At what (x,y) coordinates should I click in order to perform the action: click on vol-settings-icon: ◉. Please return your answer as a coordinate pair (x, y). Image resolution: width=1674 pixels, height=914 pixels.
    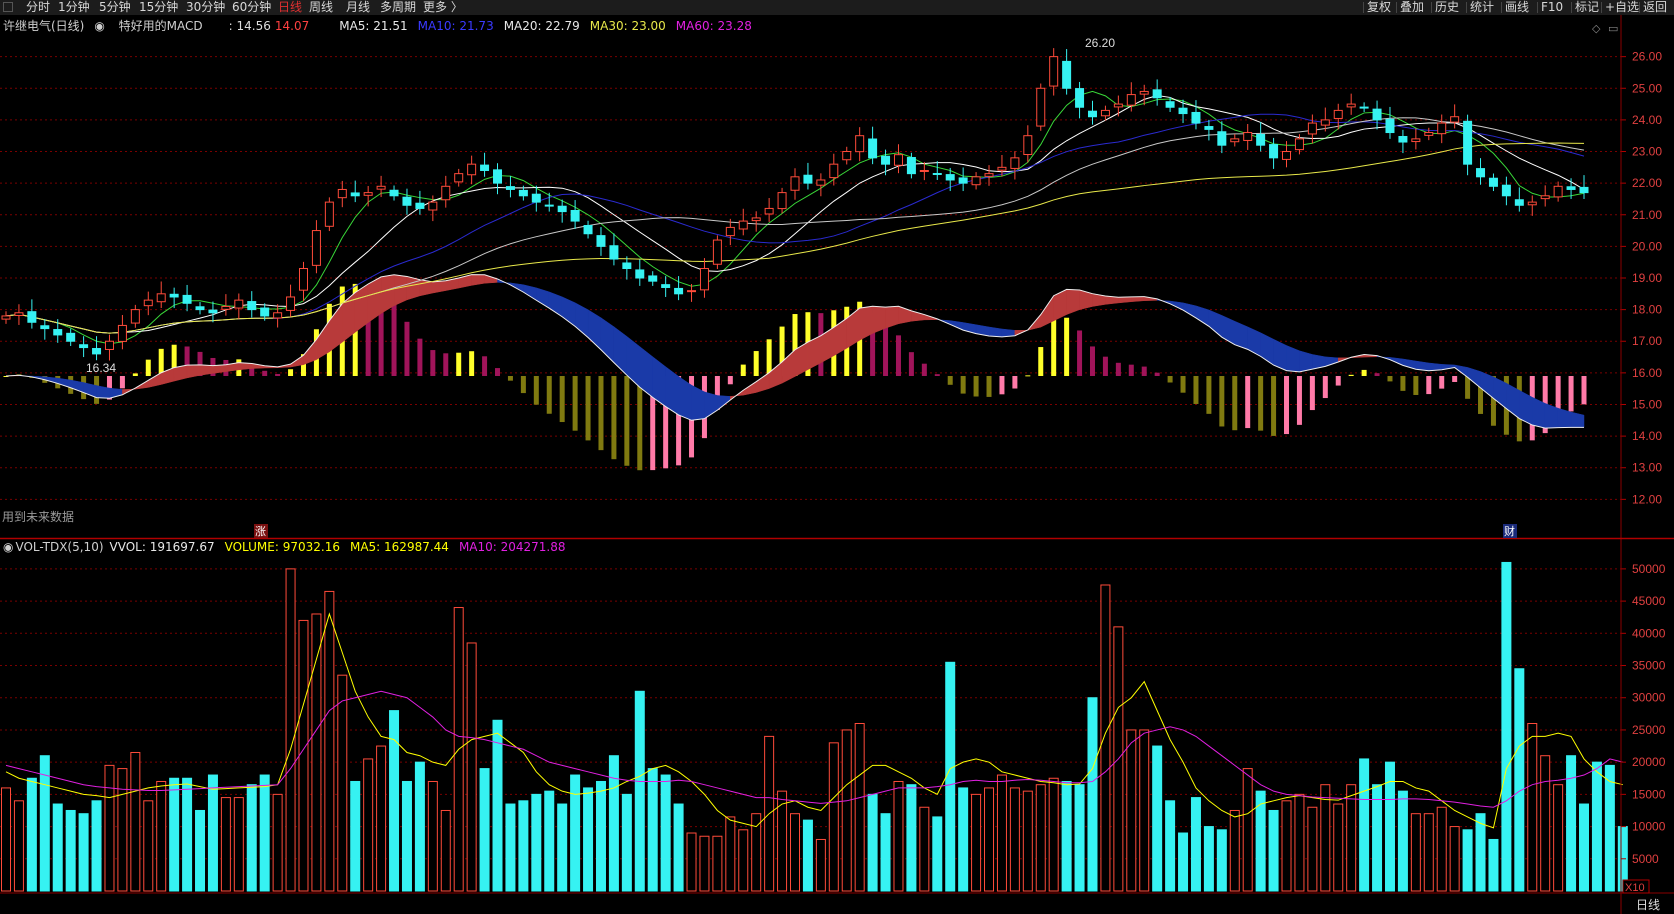
    Looking at the image, I should click on (8, 547).